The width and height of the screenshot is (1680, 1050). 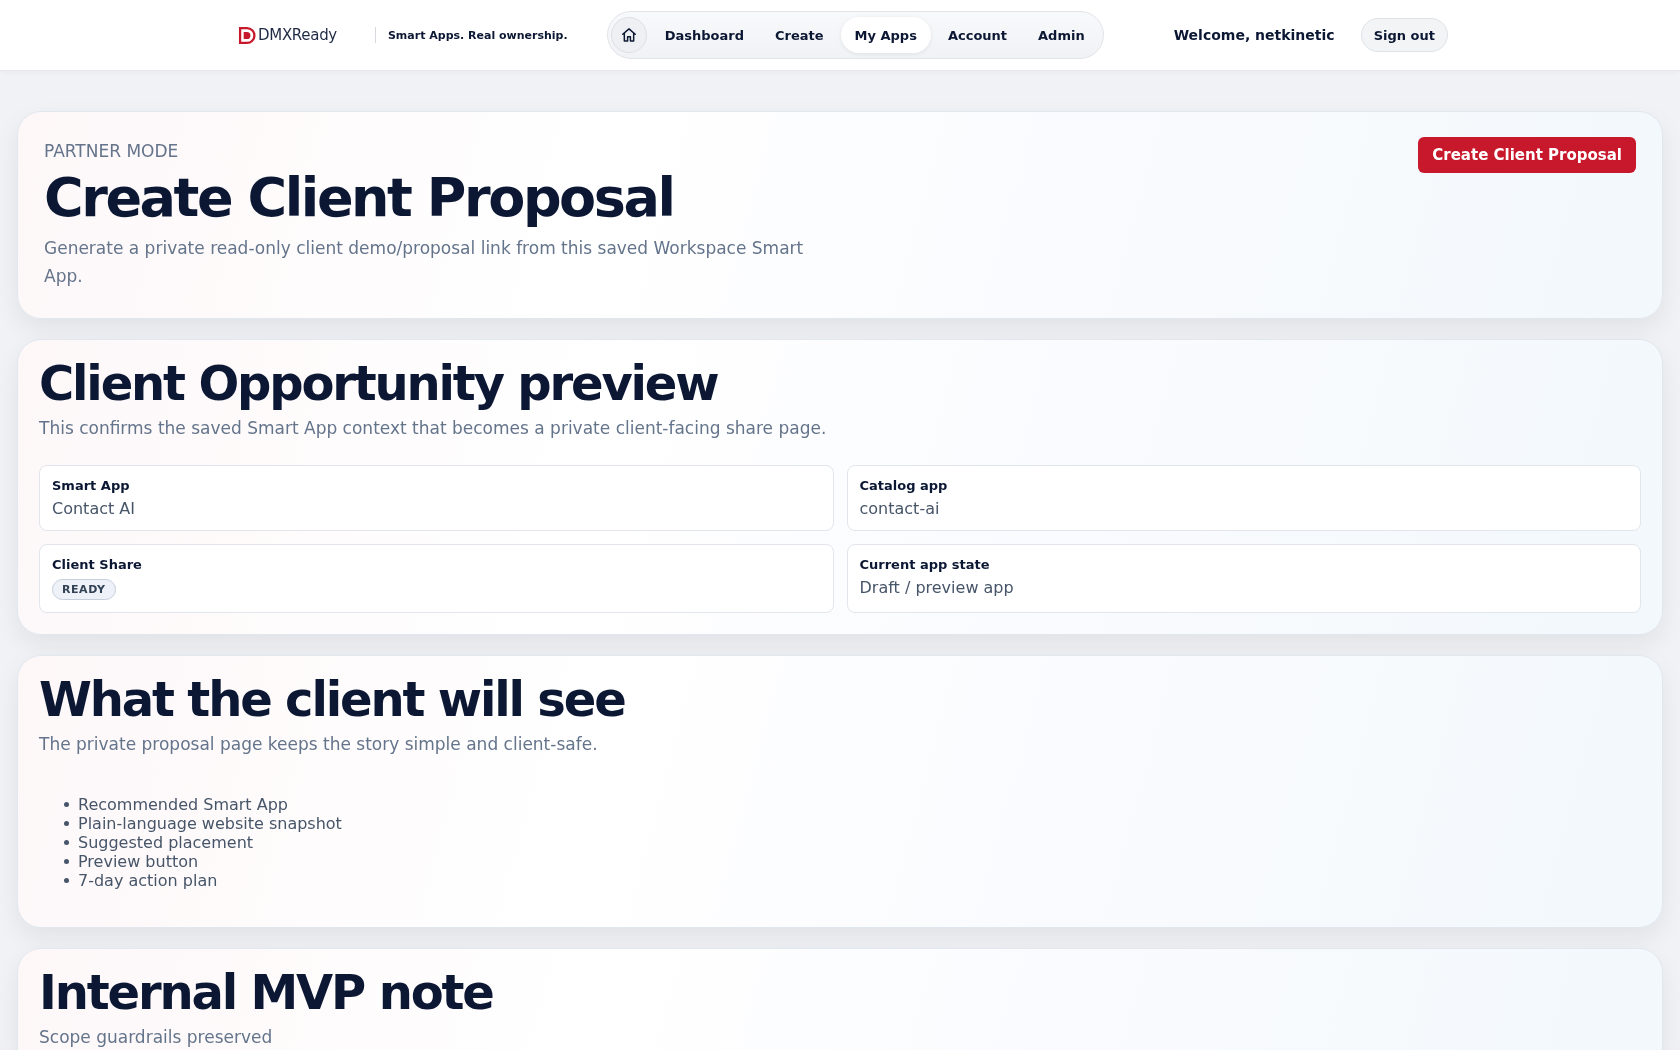 I want to click on home-icon, so click(x=628, y=35).